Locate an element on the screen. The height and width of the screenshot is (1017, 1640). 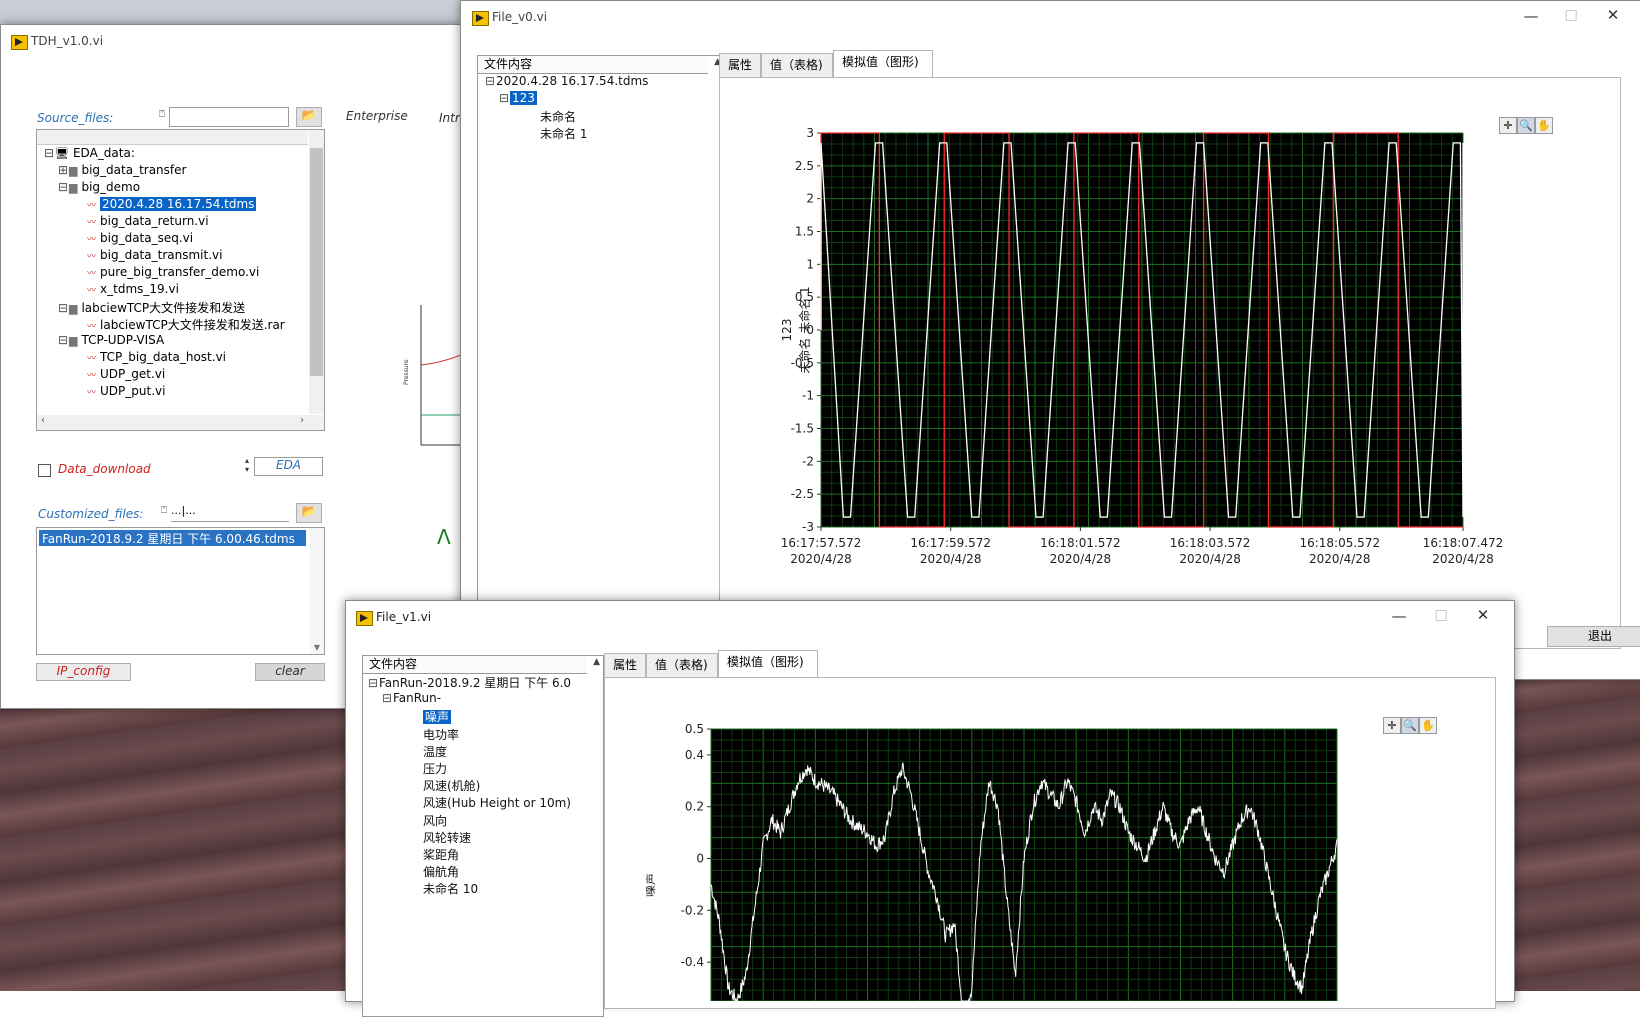
tree-item: 〰 big_data_return.vi is located at coordinates (148, 221).